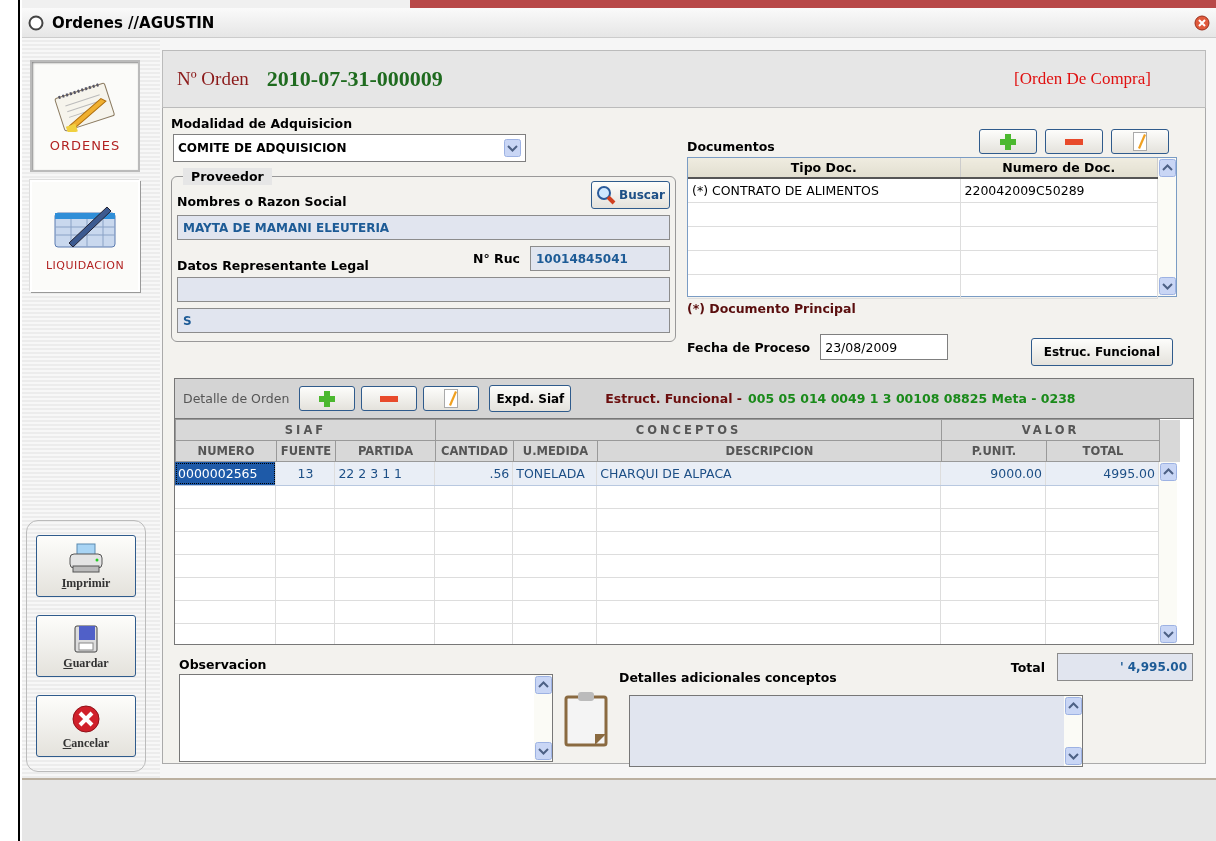 Image resolution: width=1216 pixels, height=841 pixels. Describe the element at coordinates (1125, 667) in the screenshot. I see `total-field: ' 4,995.00` at that location.